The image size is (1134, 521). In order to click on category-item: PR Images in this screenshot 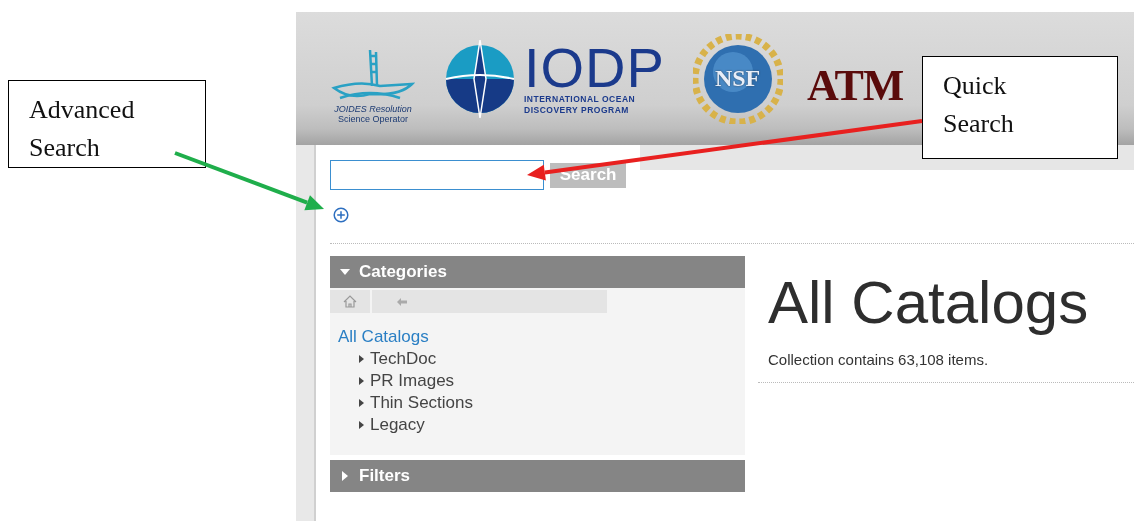, I will do `click(551, 381)`.